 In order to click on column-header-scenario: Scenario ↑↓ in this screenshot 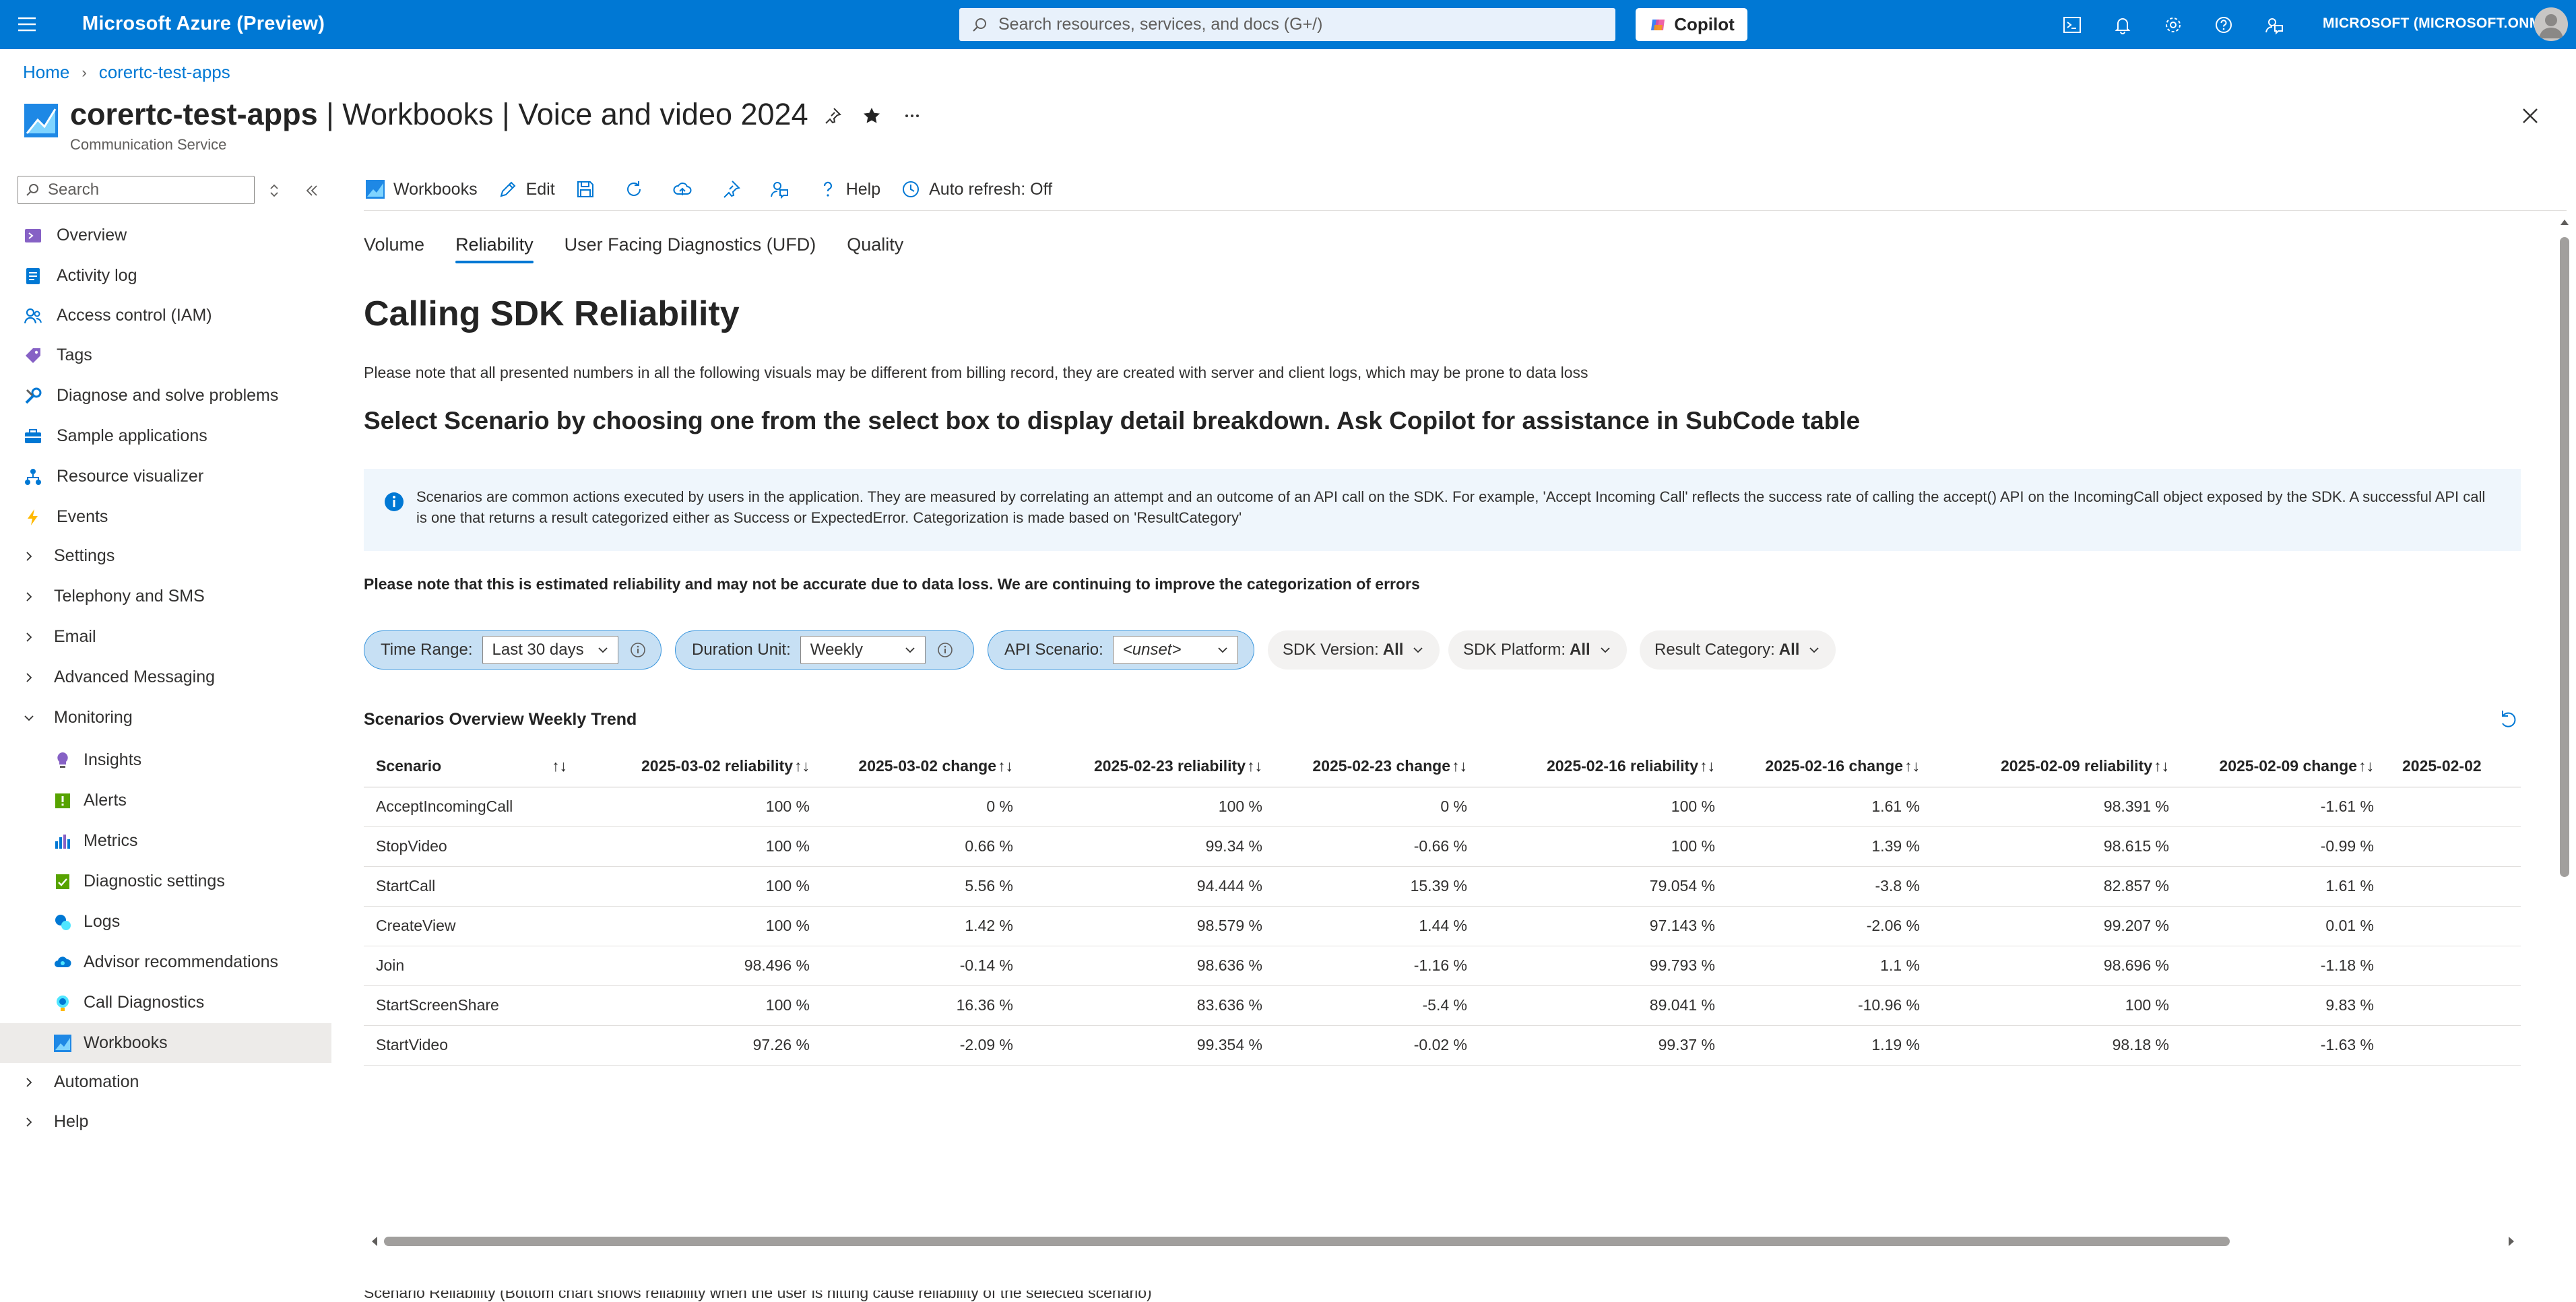, I will do `click(489, 766)`.